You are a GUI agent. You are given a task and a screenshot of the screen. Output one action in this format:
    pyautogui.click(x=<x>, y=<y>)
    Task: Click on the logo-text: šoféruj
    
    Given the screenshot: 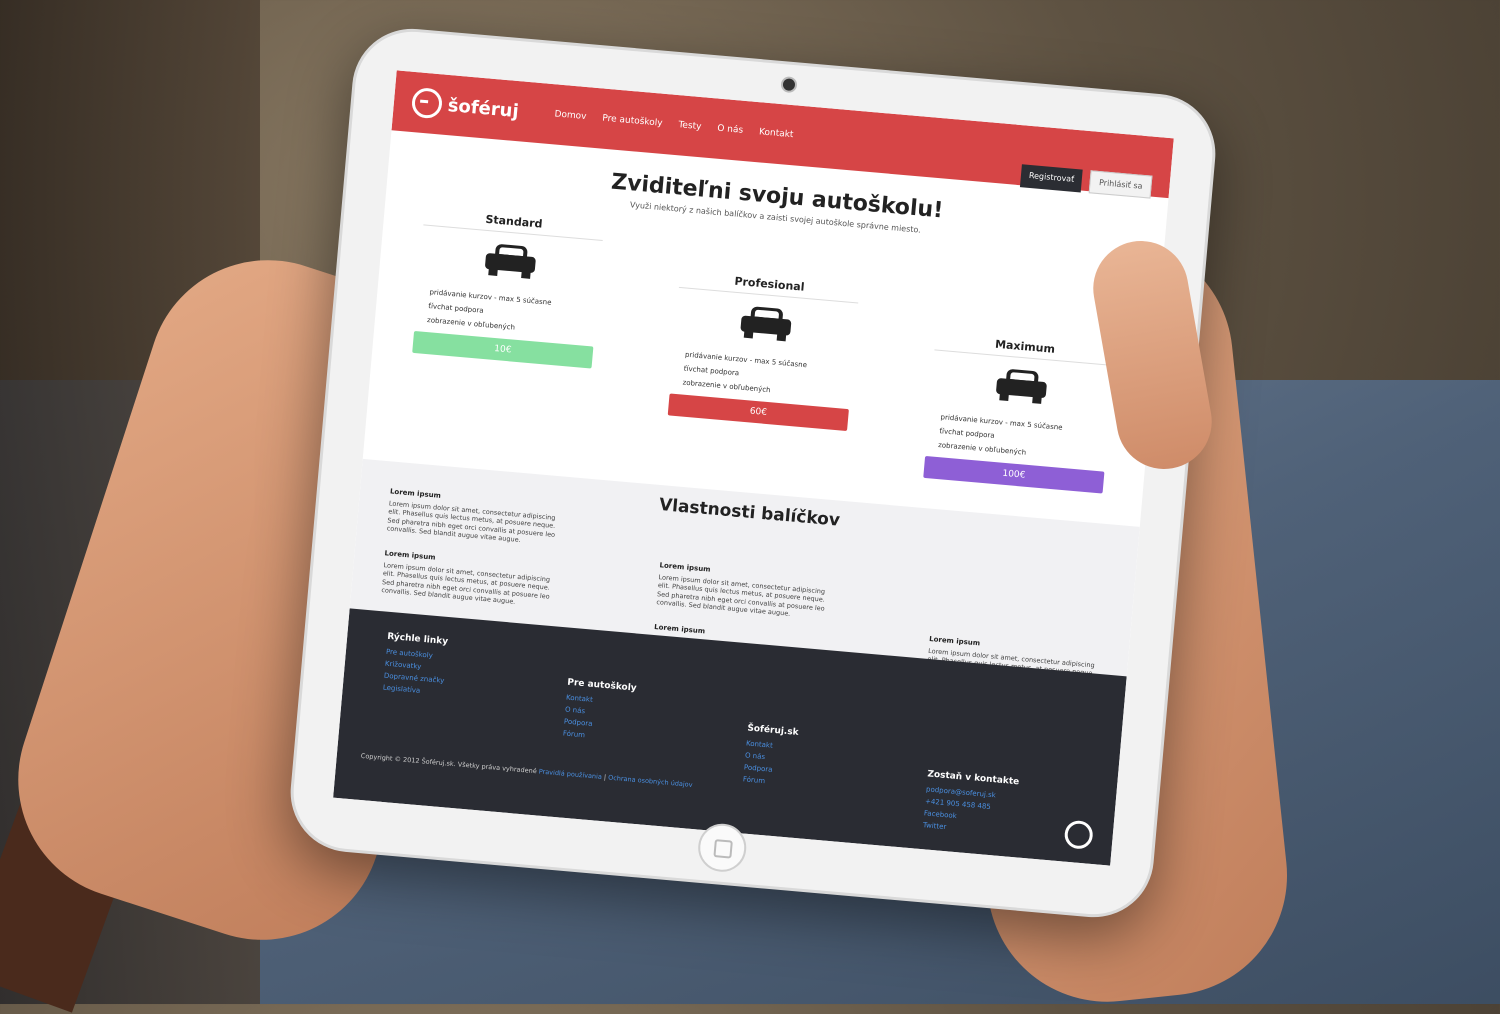 What is the action you would take?
    pyautogui.click(x=483, y=108)
    